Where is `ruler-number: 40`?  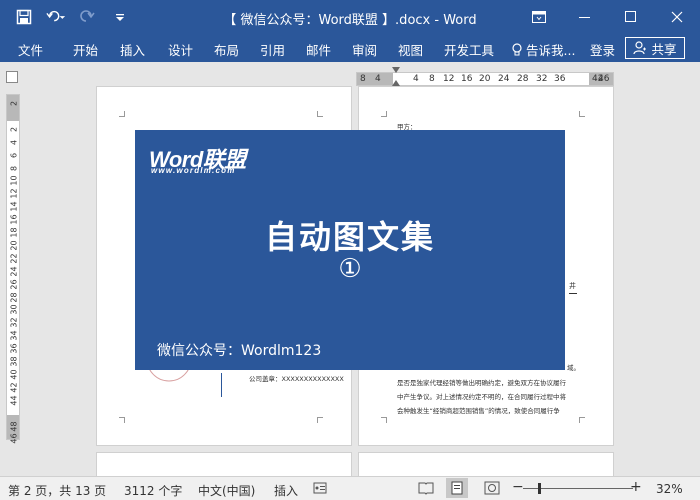 ruler-number: 40 is located at coordinates (14, 374).